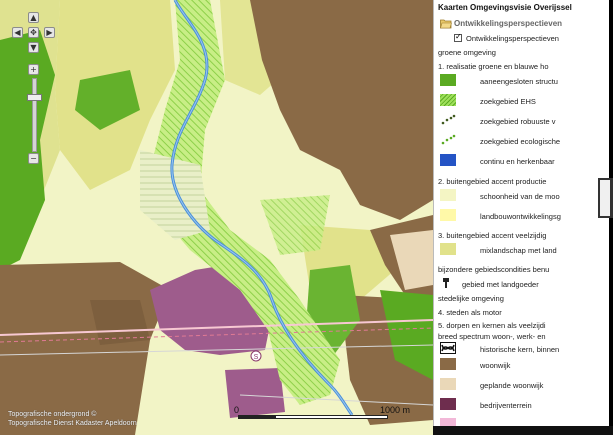  I want to click on zoom-in-button: +, so click(33, 69).